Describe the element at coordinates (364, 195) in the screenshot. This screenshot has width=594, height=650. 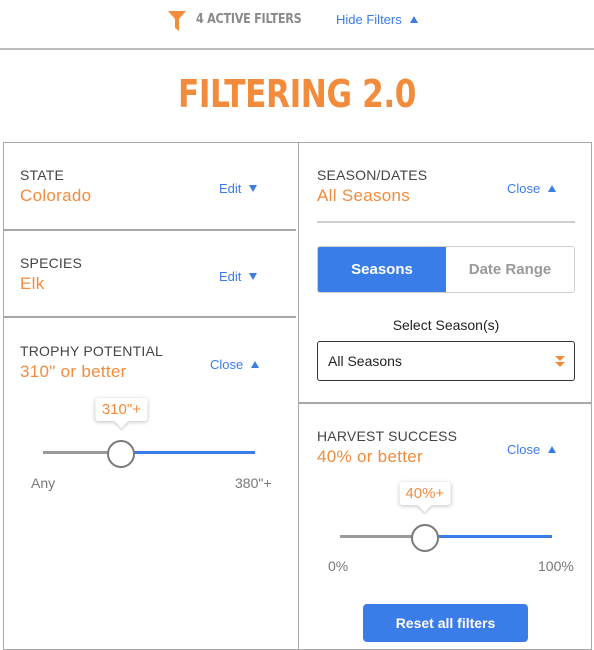
I see `season-dates-value: All Seasons` at that location.